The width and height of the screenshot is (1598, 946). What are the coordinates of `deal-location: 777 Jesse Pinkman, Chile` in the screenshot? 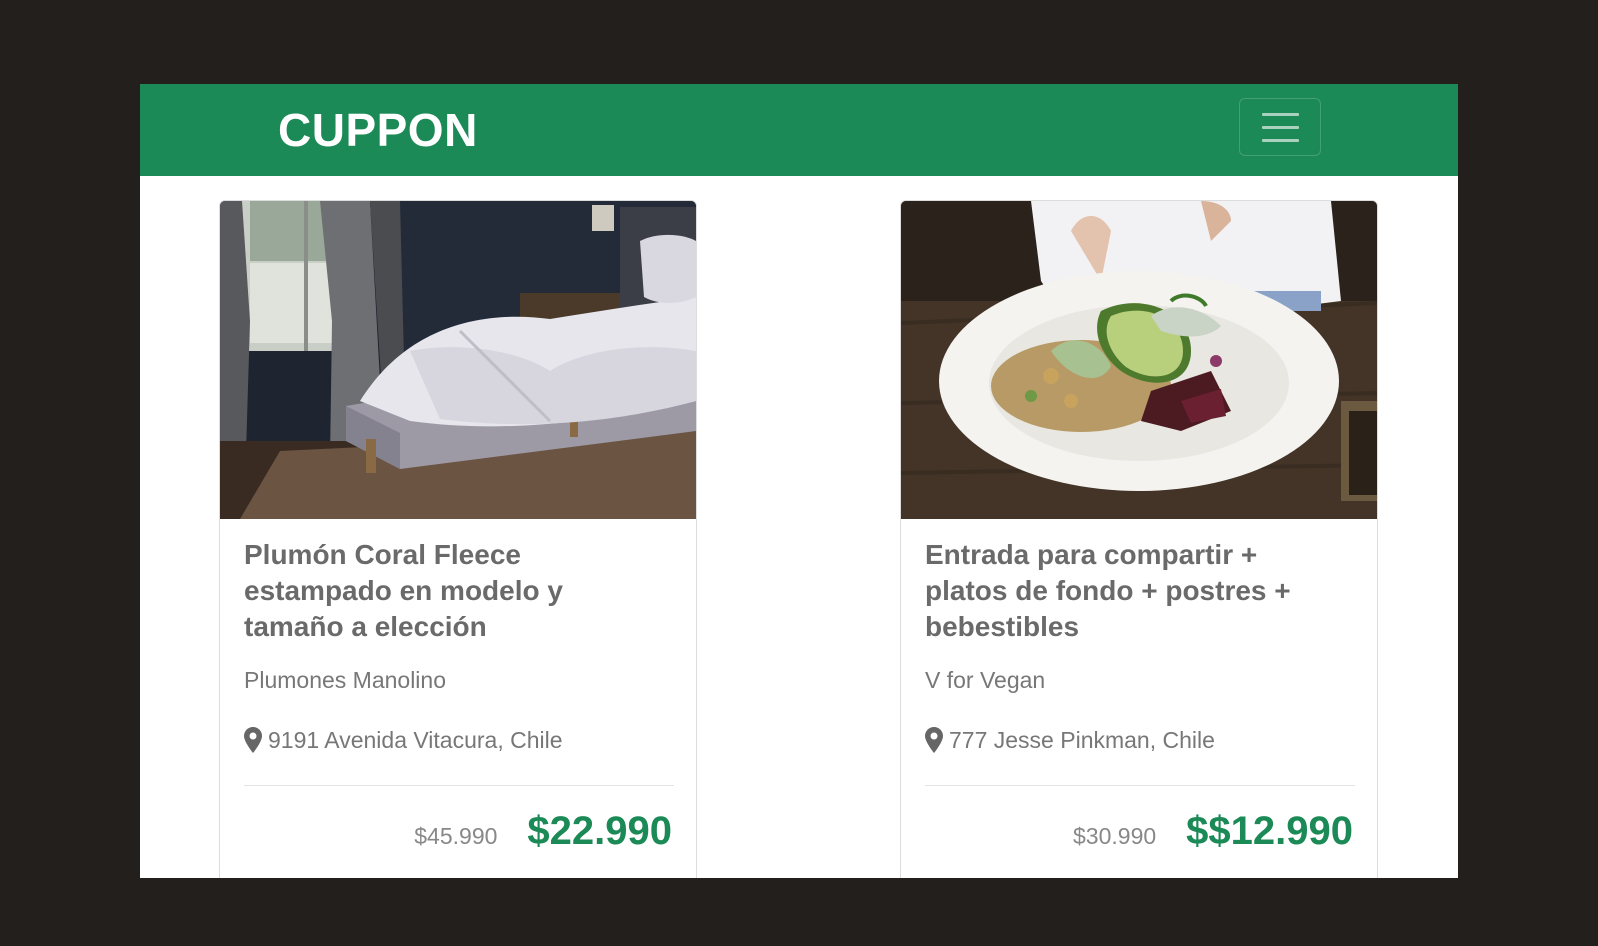 It's located at (1070, 740).